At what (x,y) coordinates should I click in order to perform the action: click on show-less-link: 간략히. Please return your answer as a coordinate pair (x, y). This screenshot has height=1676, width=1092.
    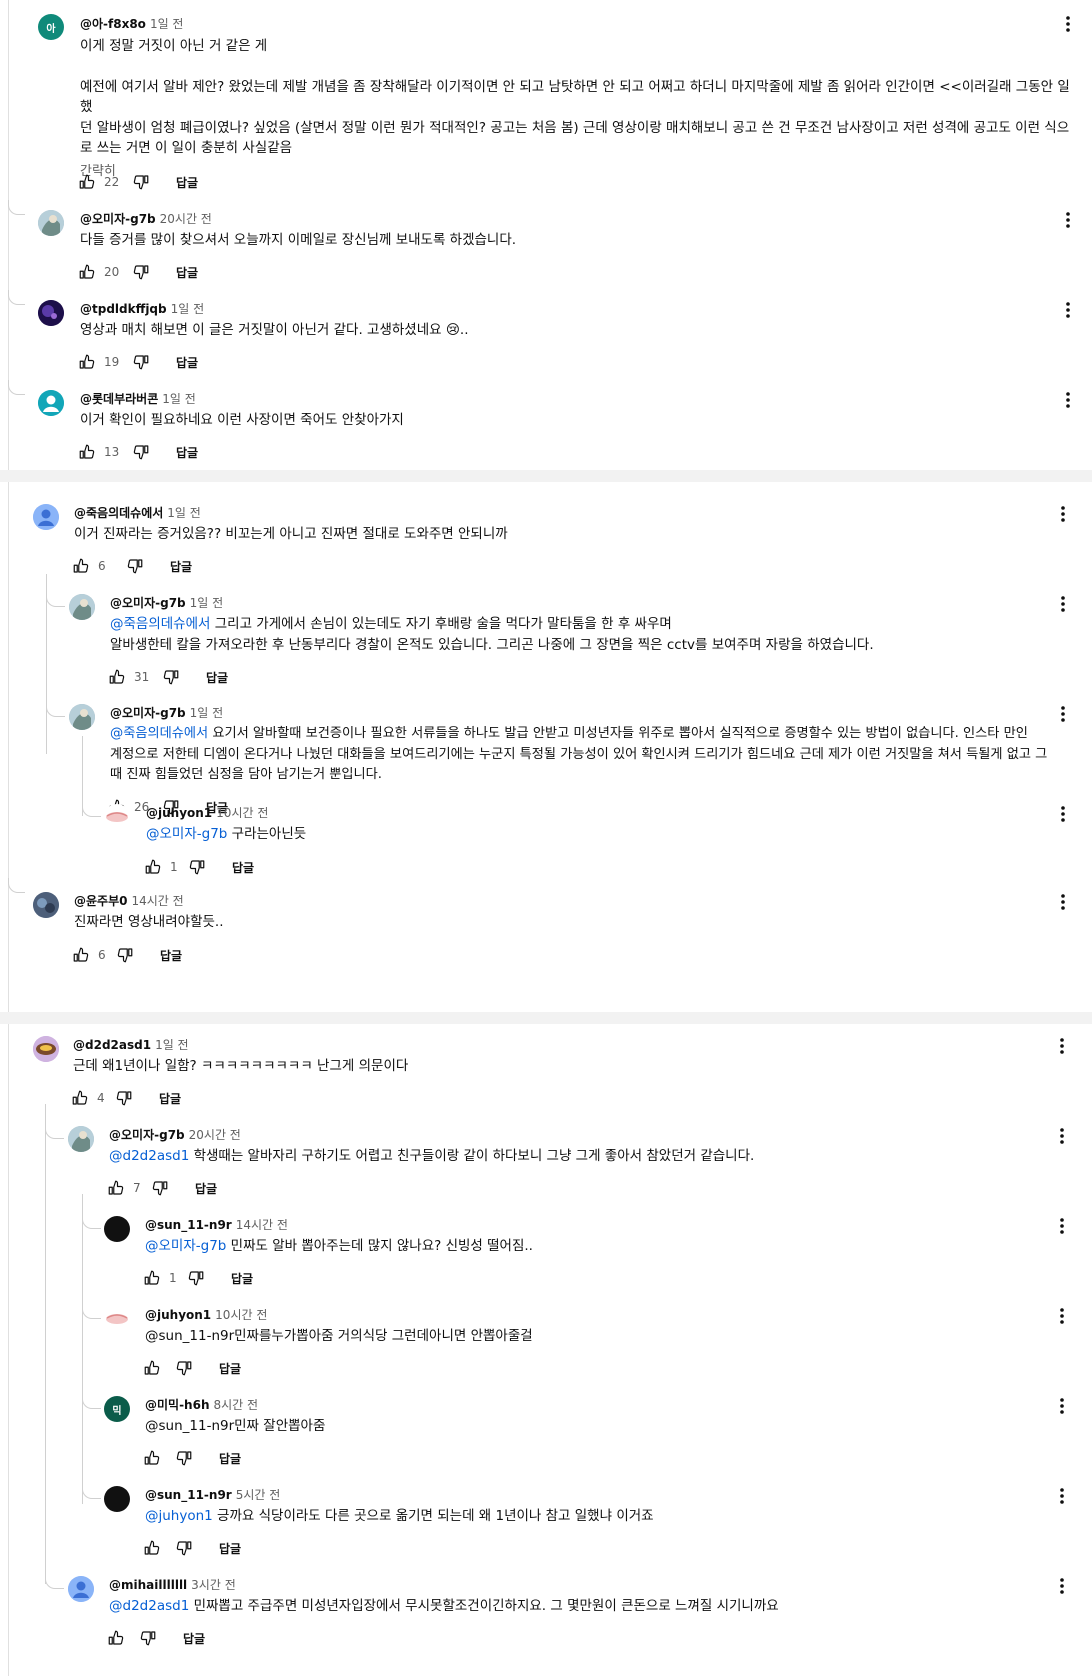
    Looking at the image, I should click on (580, 172).